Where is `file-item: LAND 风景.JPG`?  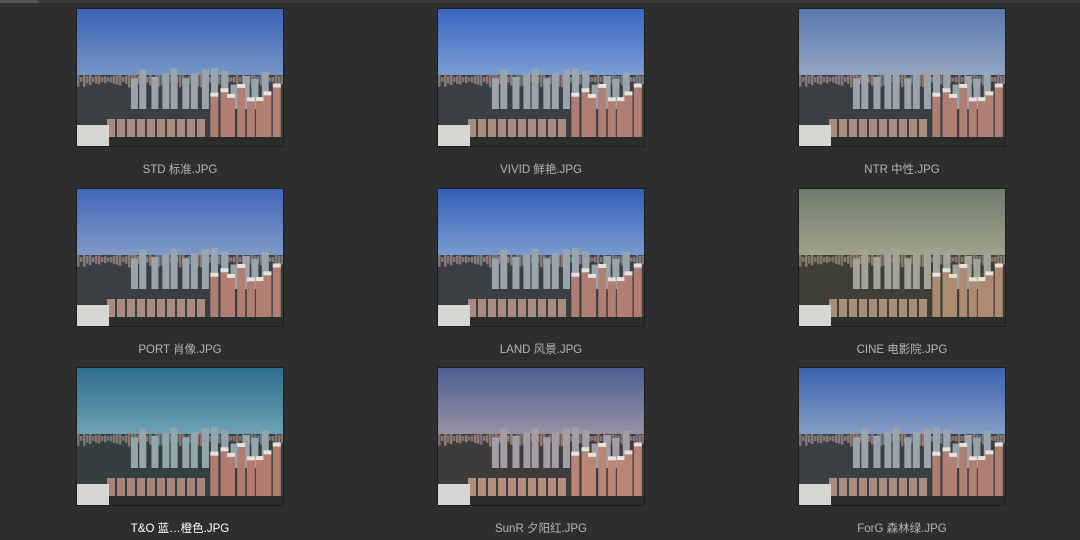 file-item: LAND 风景.JPG is located at coordinates (541, 274).